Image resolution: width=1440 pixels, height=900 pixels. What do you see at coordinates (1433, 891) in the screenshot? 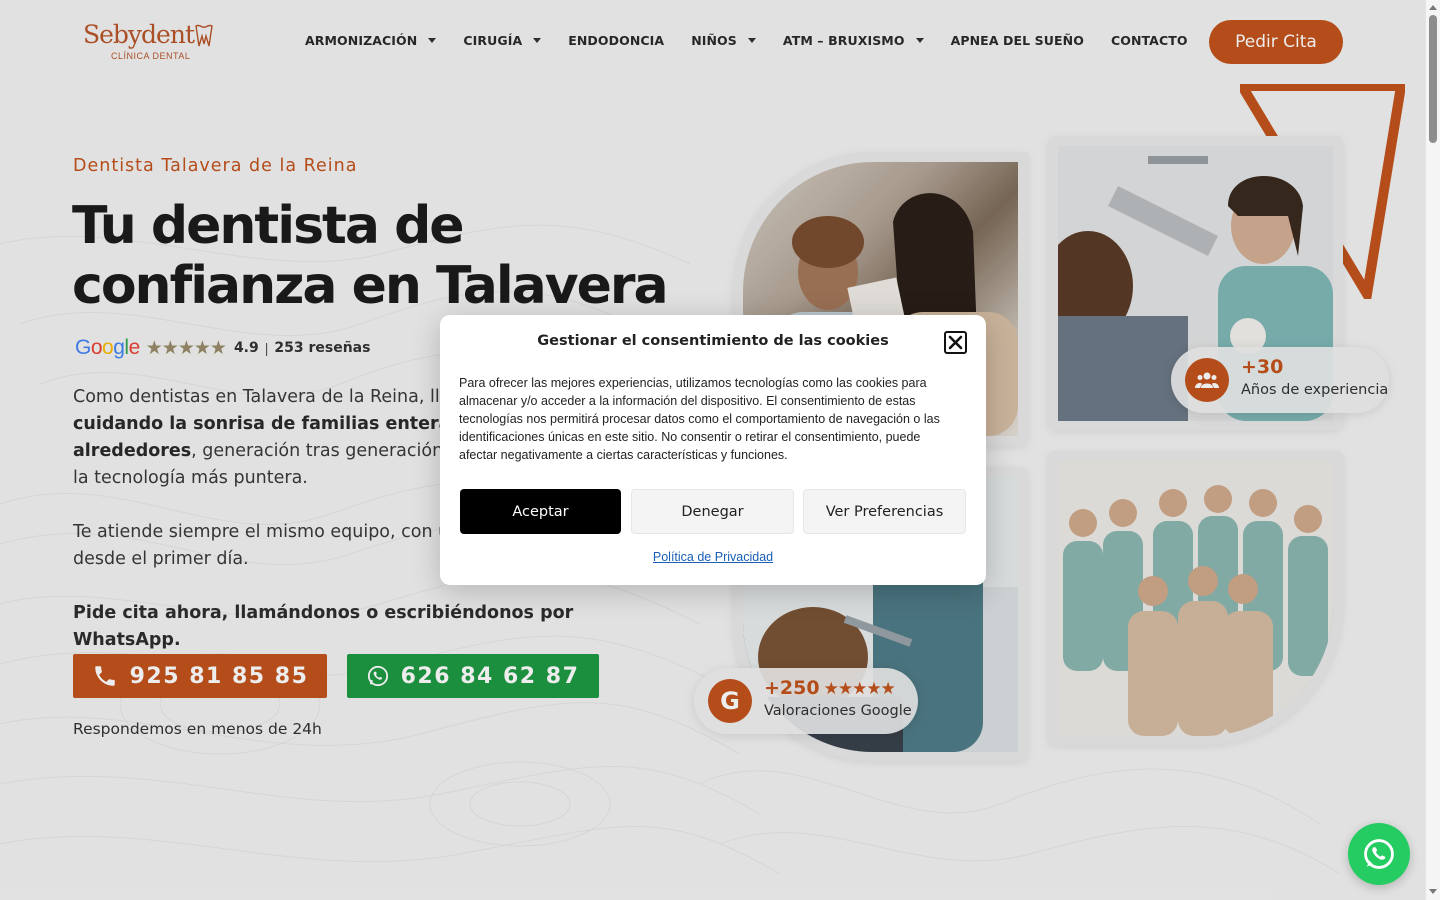
I see `scroll-down-arrow-icon` at bounding box center [1433, 891].